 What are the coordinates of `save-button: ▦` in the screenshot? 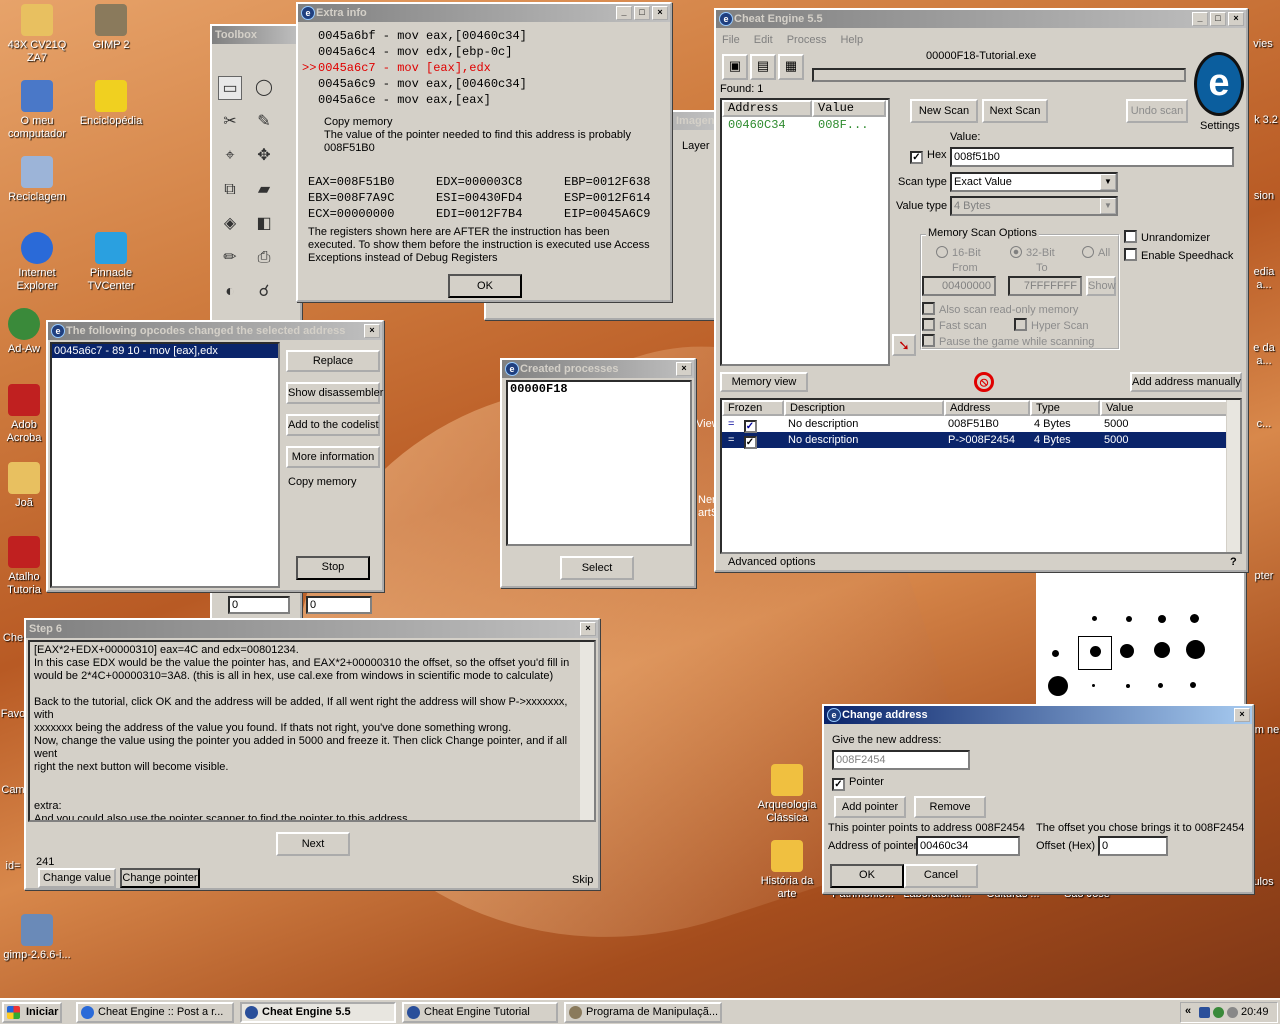 It's located at (791, 67).